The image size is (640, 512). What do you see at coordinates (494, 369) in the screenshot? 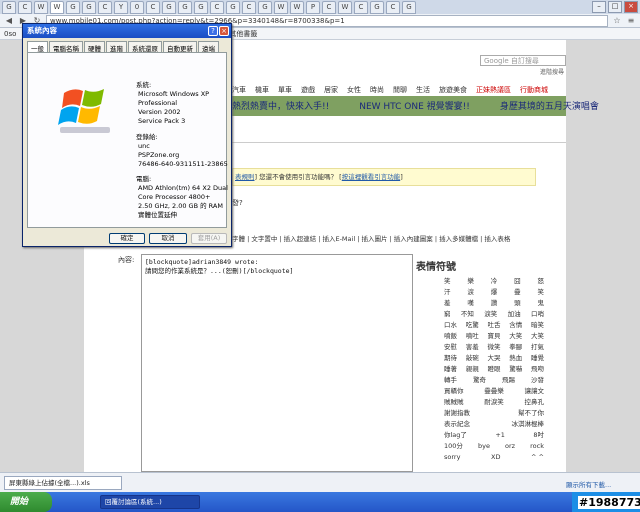
I see `emoticon-item: 瞪眼` at bounding box center [494, 369].